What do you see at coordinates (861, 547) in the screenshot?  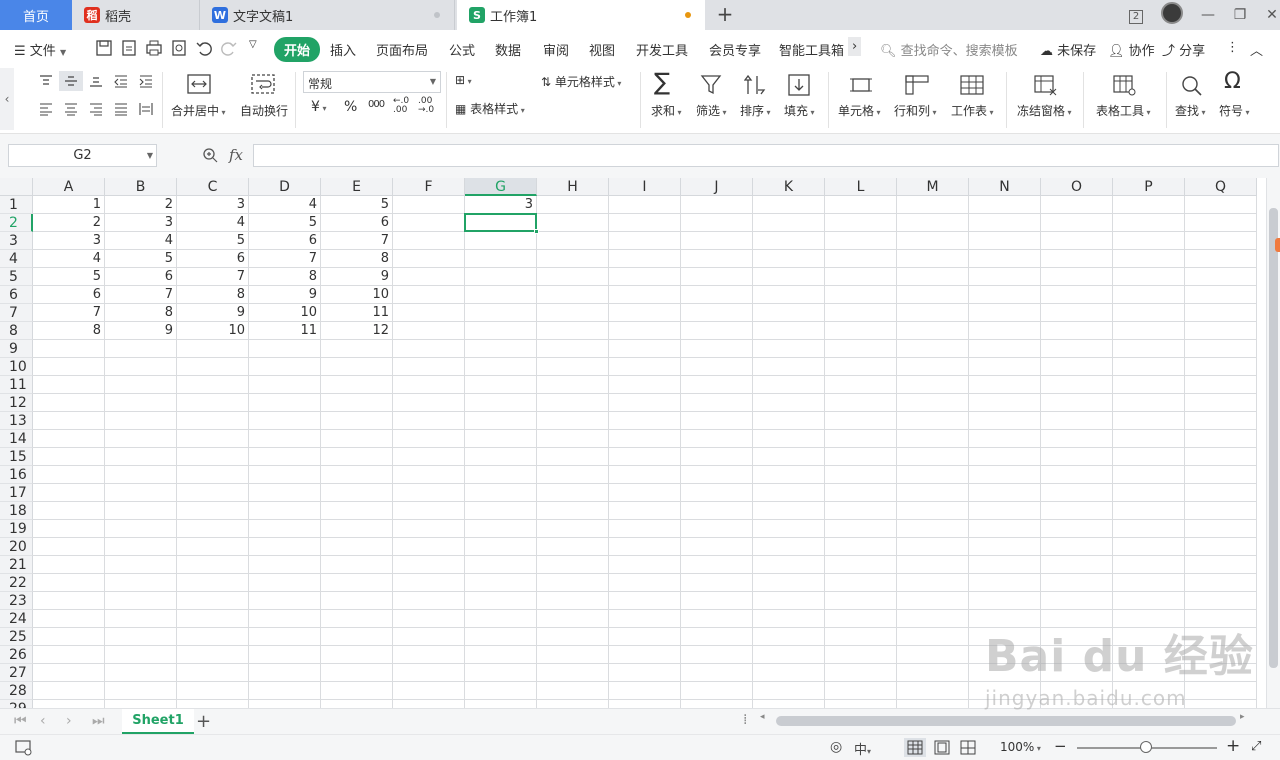 I see `cell-L20` at bounding box center [861, 547].